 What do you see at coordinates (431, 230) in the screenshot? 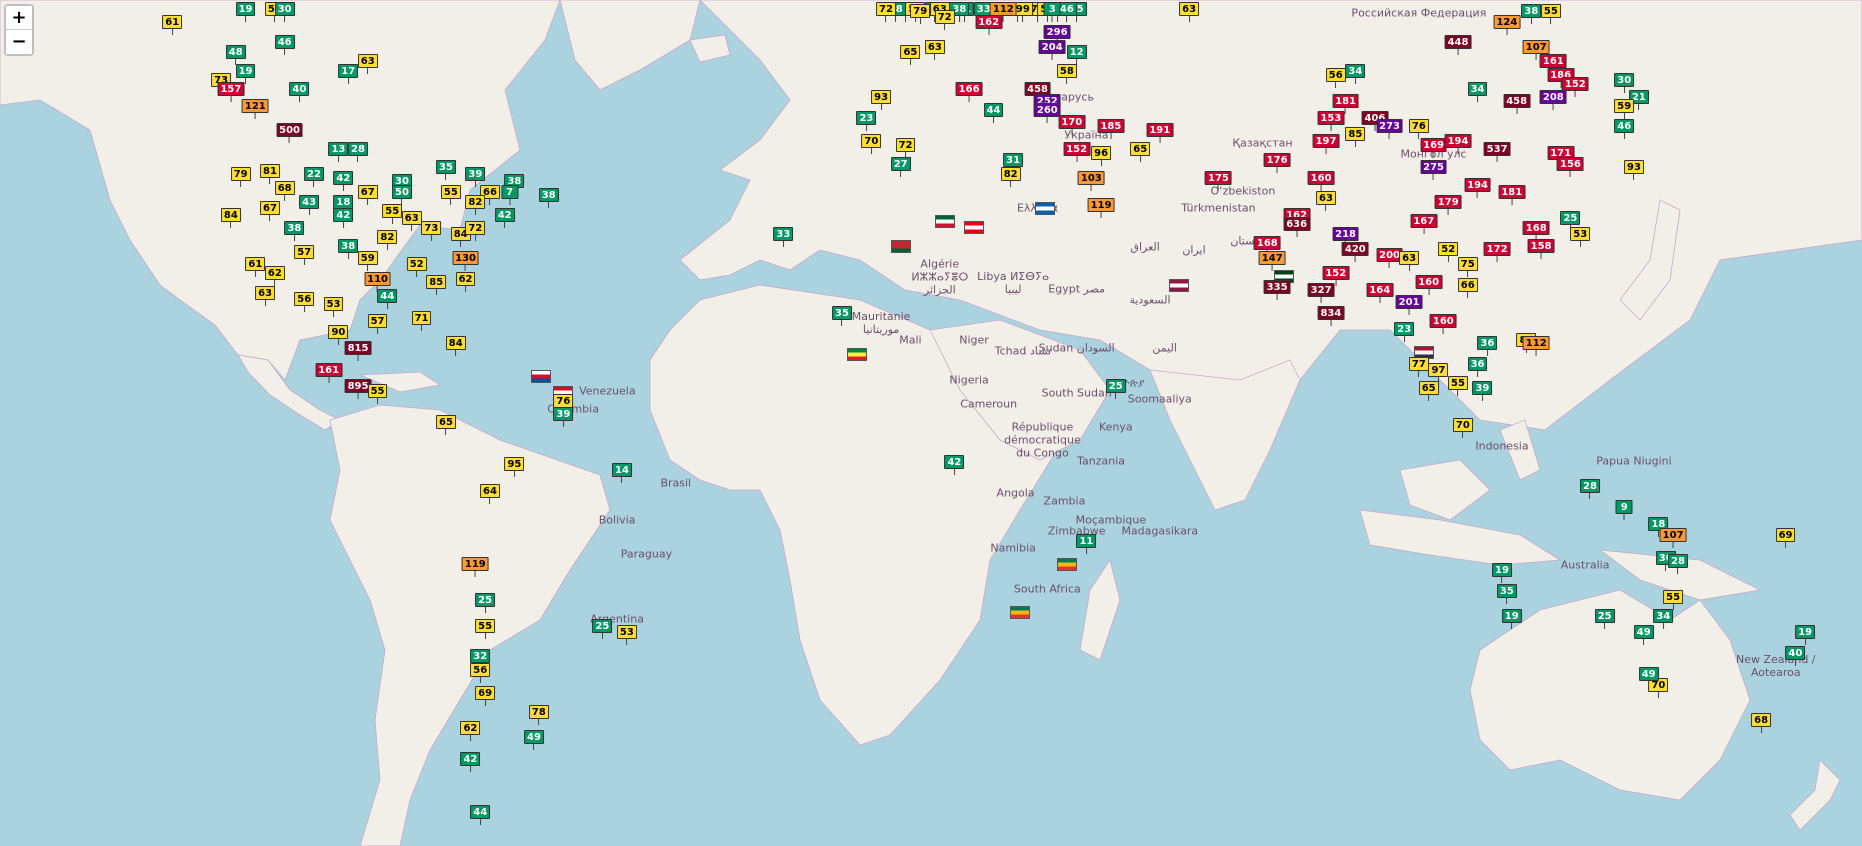
I see `aqi-station-marker: 73` at bounding box center [431, 230].